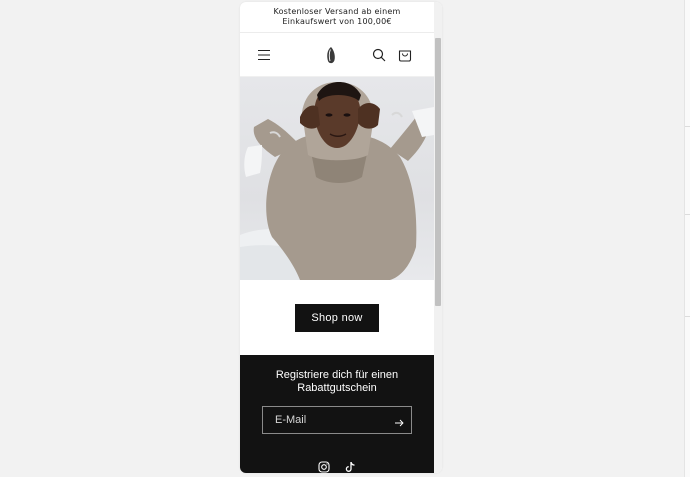  What do you see at coordinates (264, 55) in the screenshot?
I see `hamburger-menu-icon` at bounding box center [264, 55].